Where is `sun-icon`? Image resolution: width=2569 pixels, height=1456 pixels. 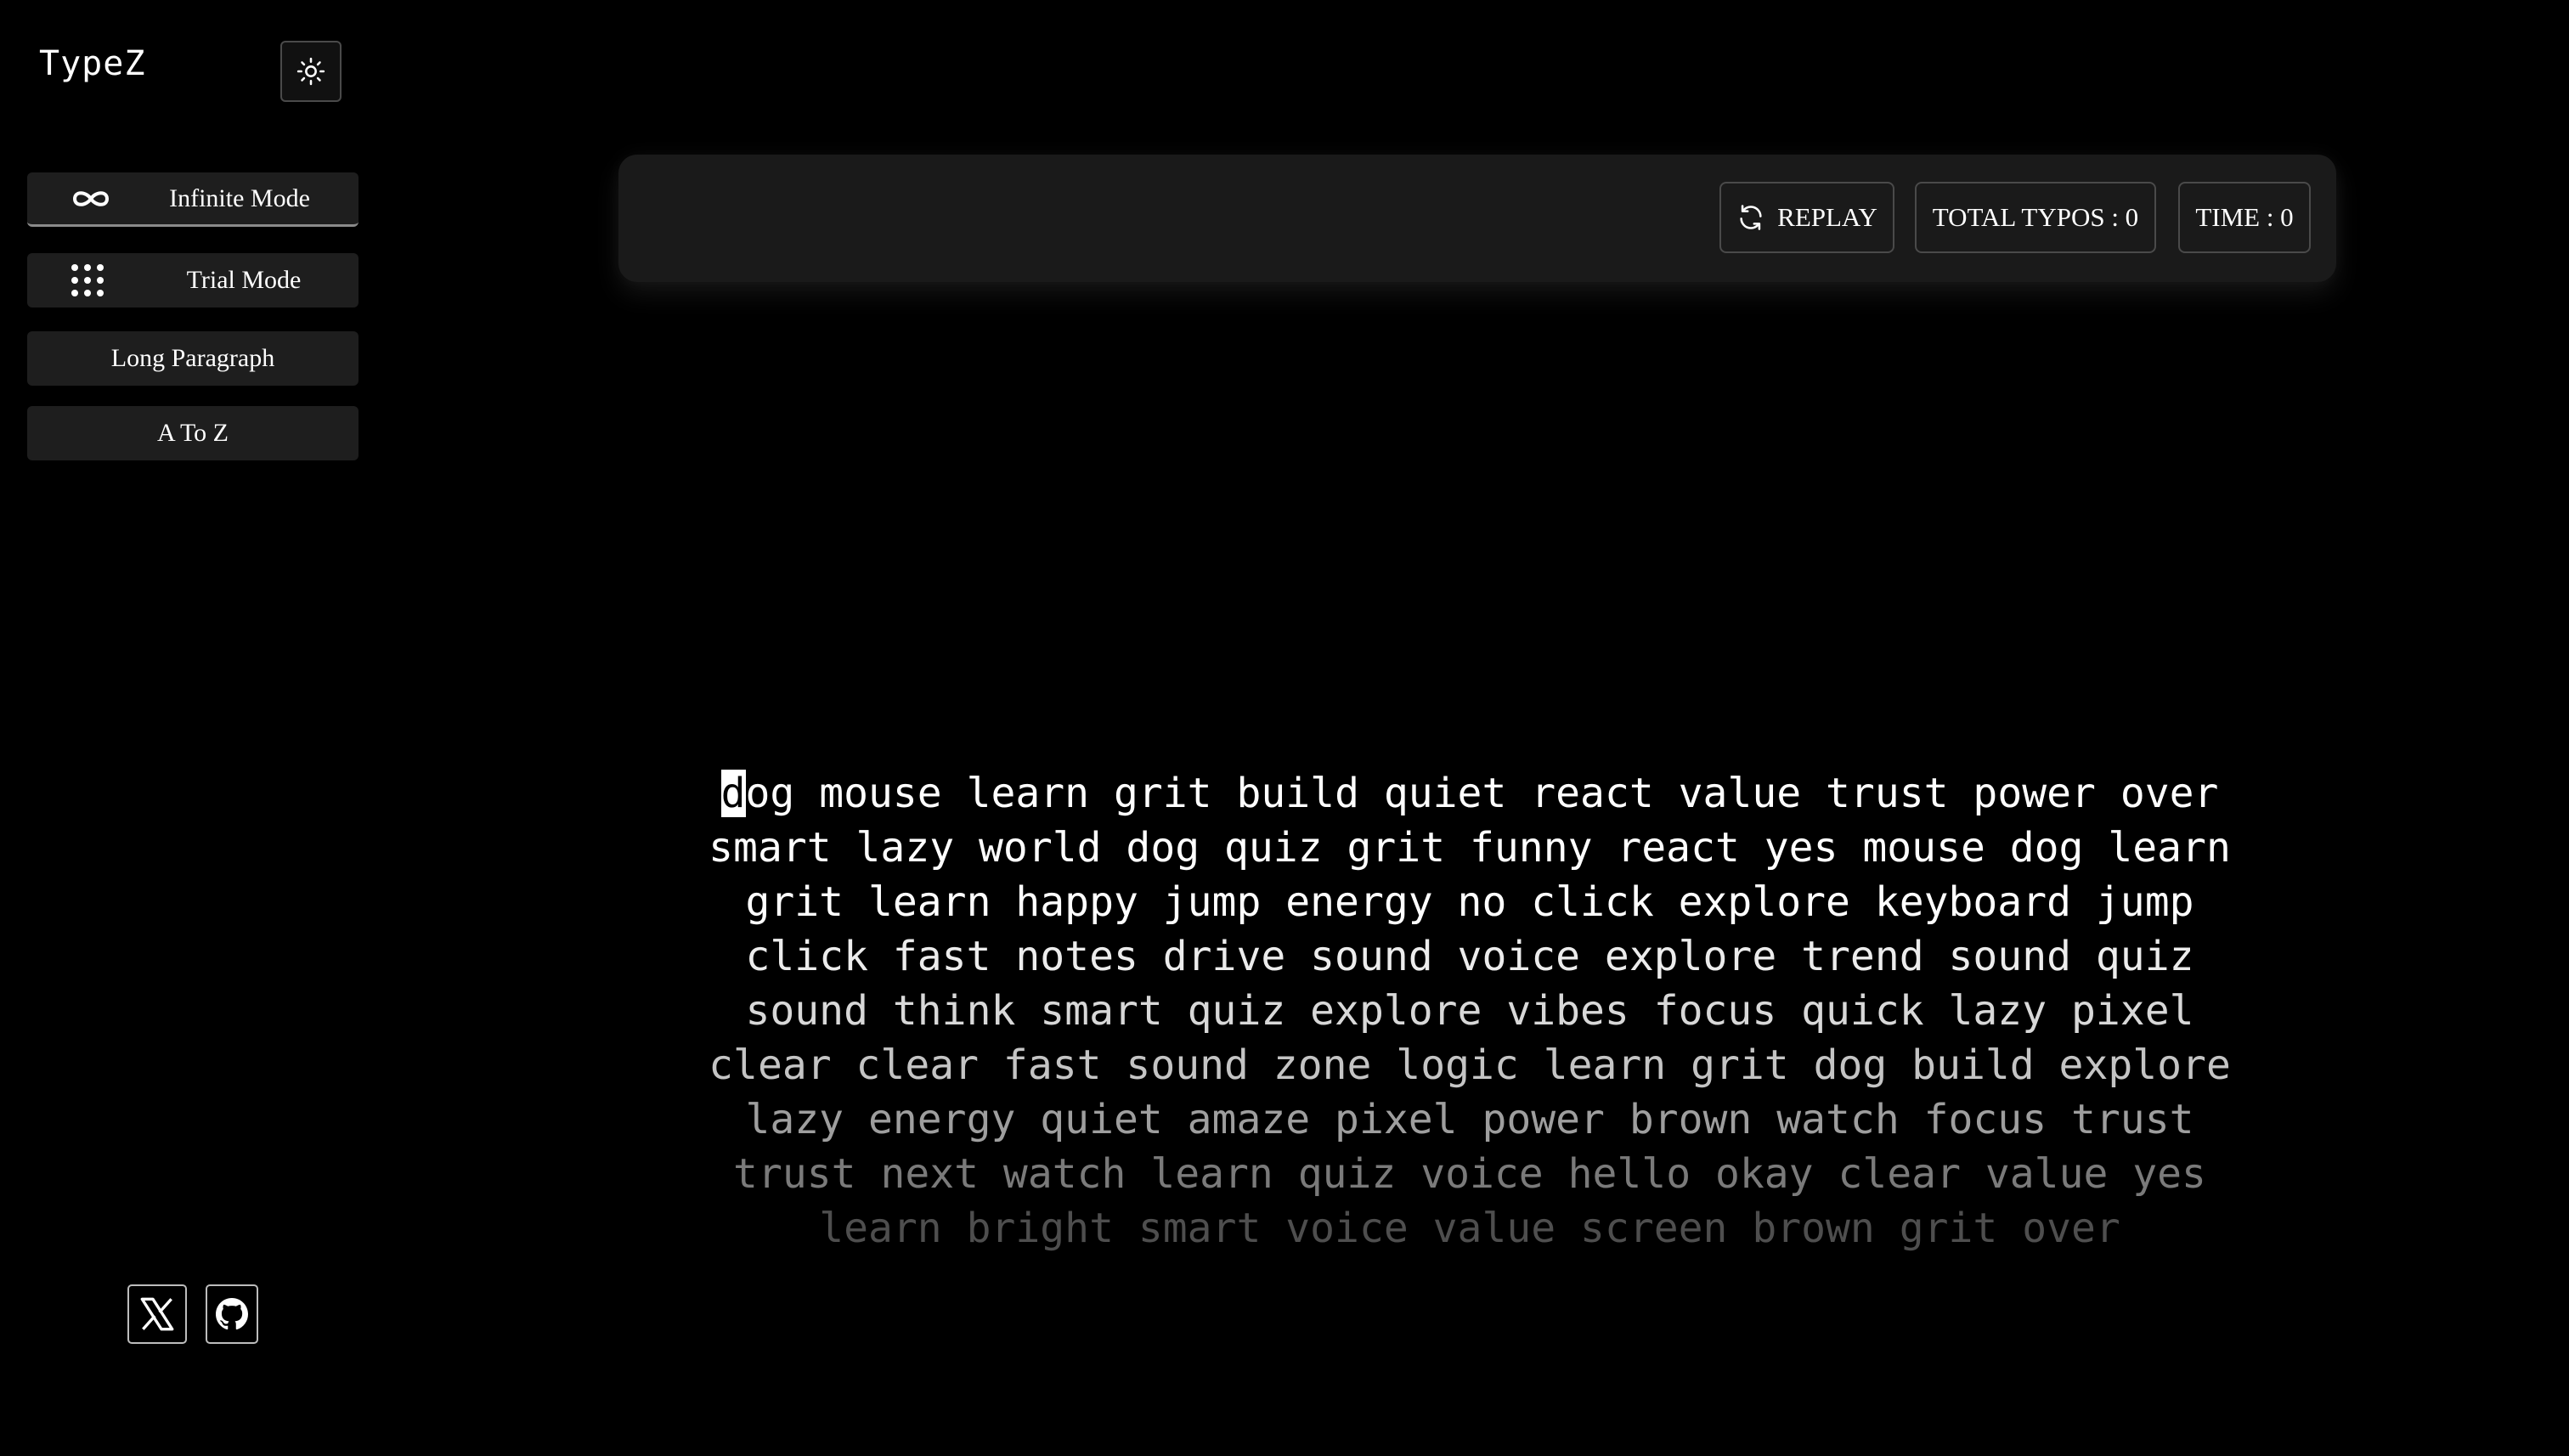 sun-icon is located at coordinates (310, 72).